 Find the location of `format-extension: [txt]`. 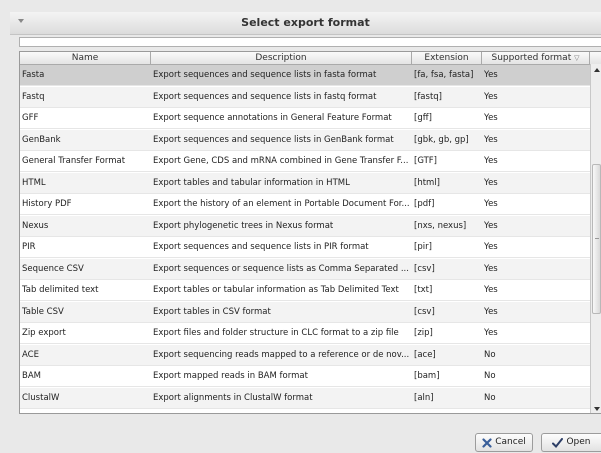

format-extension: [txt] is located at coordinates (423, 290).